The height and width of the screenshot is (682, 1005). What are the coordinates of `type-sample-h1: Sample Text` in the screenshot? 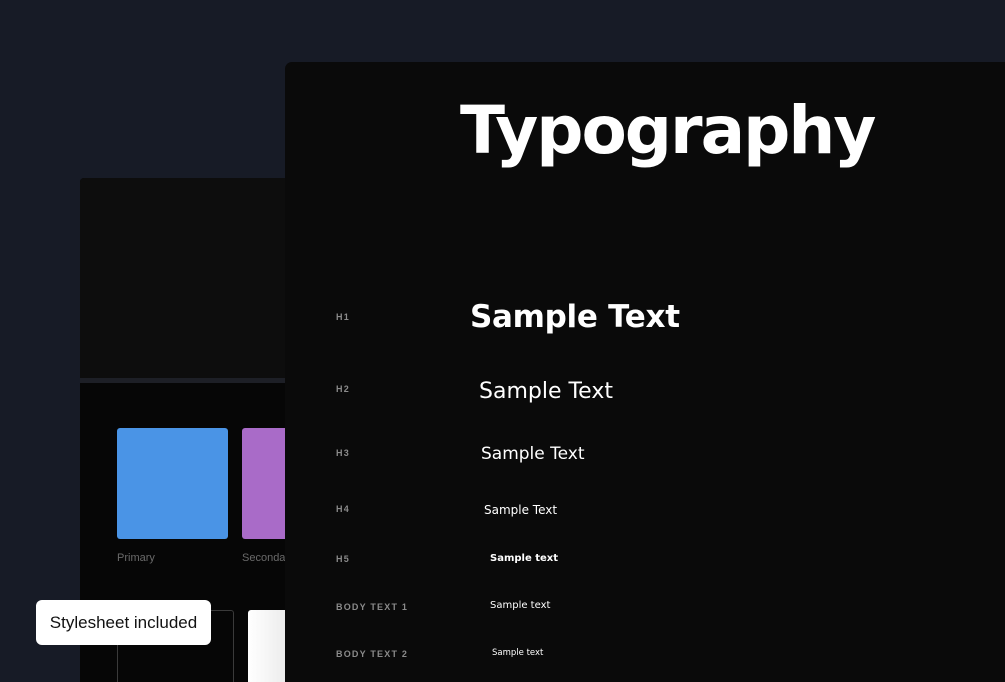 It's located at (575, 317).